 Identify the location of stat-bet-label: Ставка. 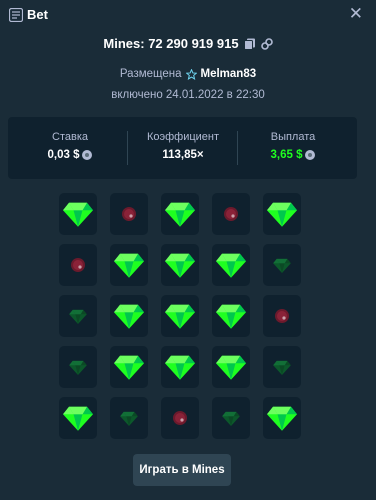
(70, 137).